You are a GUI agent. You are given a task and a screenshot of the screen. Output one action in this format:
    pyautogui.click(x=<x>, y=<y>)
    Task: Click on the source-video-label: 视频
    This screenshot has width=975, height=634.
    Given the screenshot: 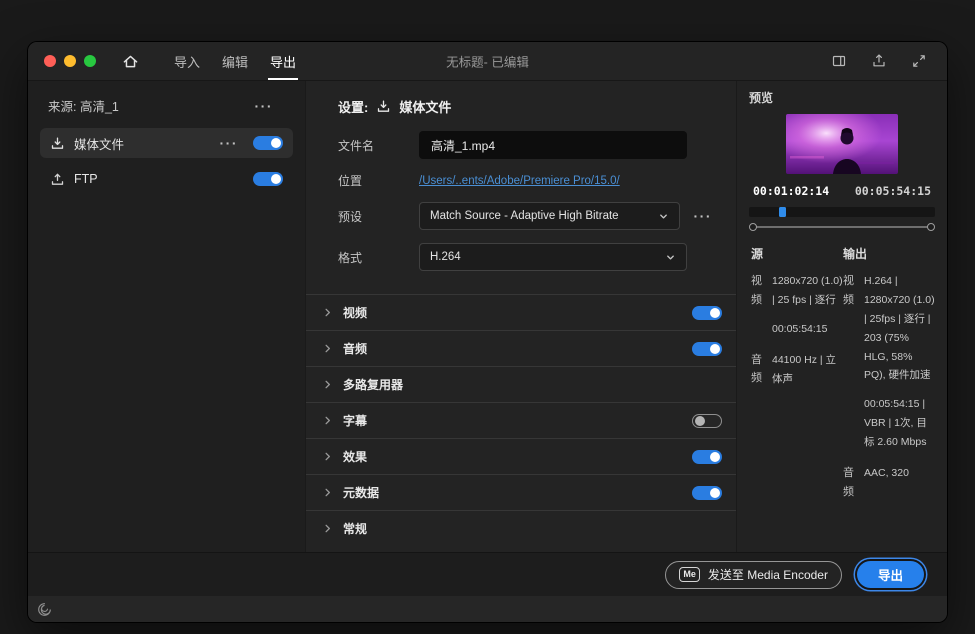 What is the action you would take?
    pyautogui.click(x=756, y=290)
    